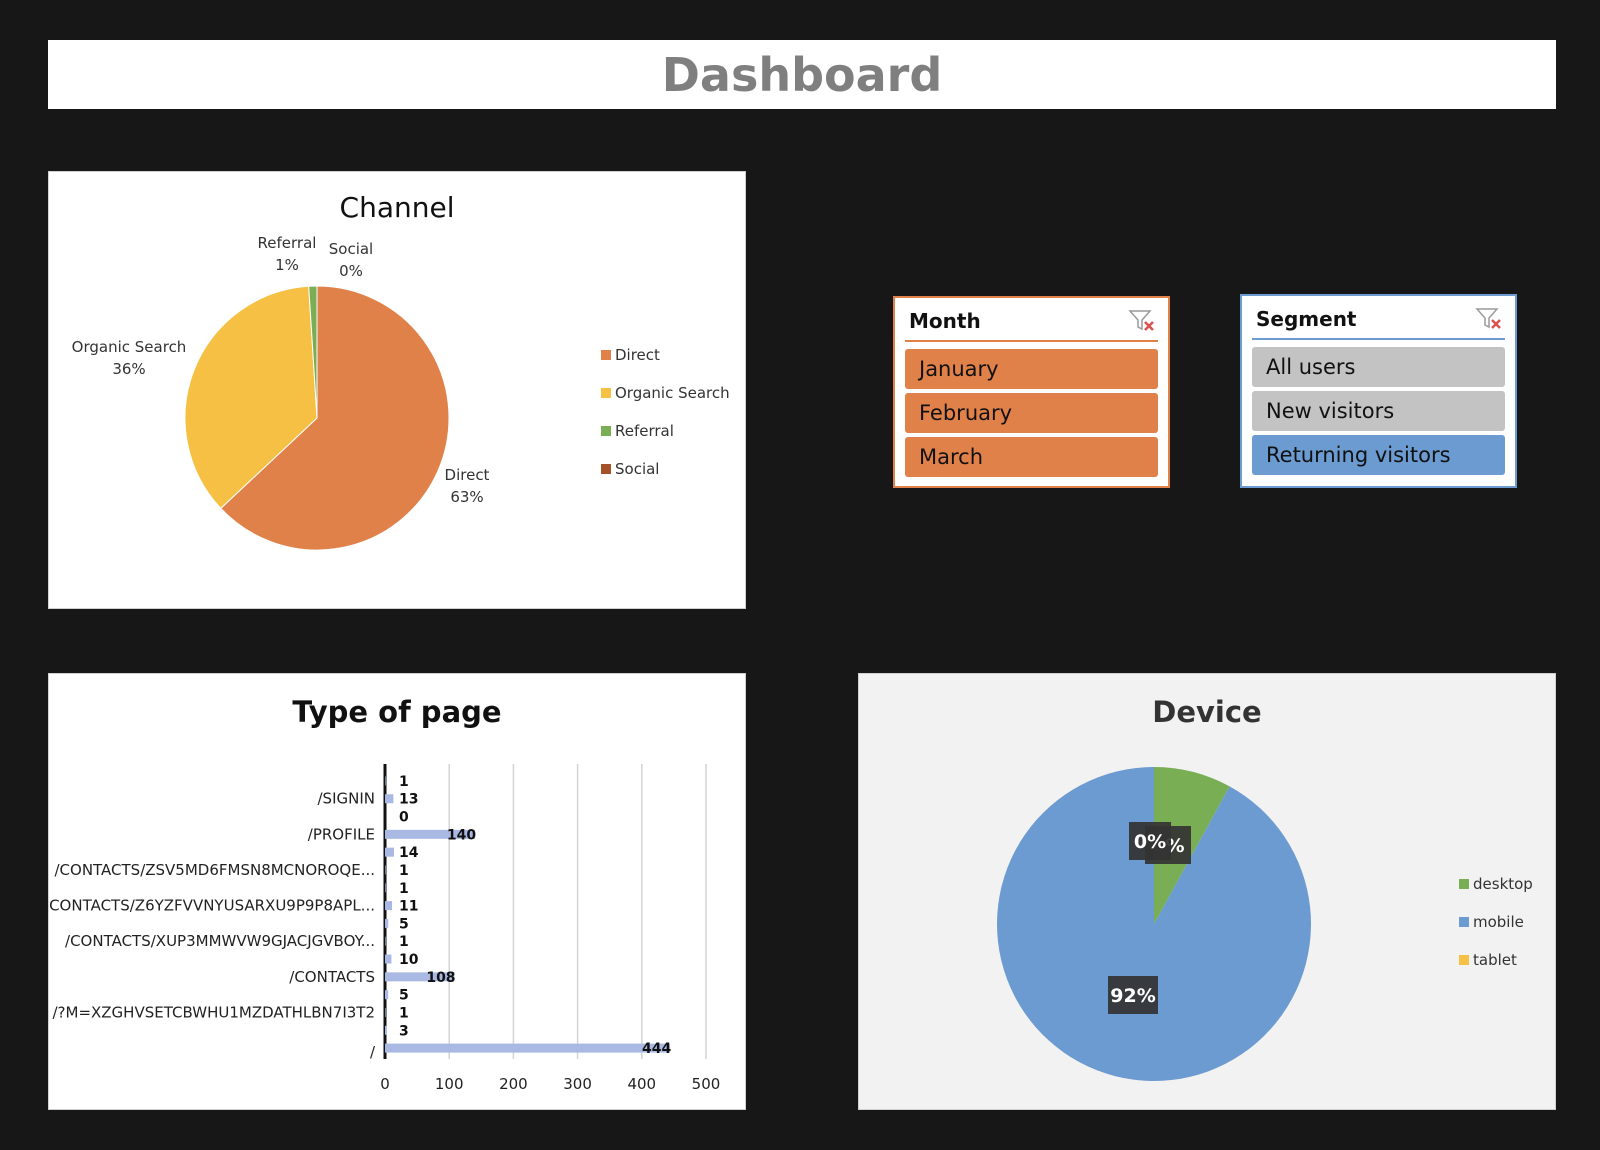  What do you see at coordinates (641, 1084) in the screenshot?
I see `x-tick-label: 400` at bounding box center [641, 1084].